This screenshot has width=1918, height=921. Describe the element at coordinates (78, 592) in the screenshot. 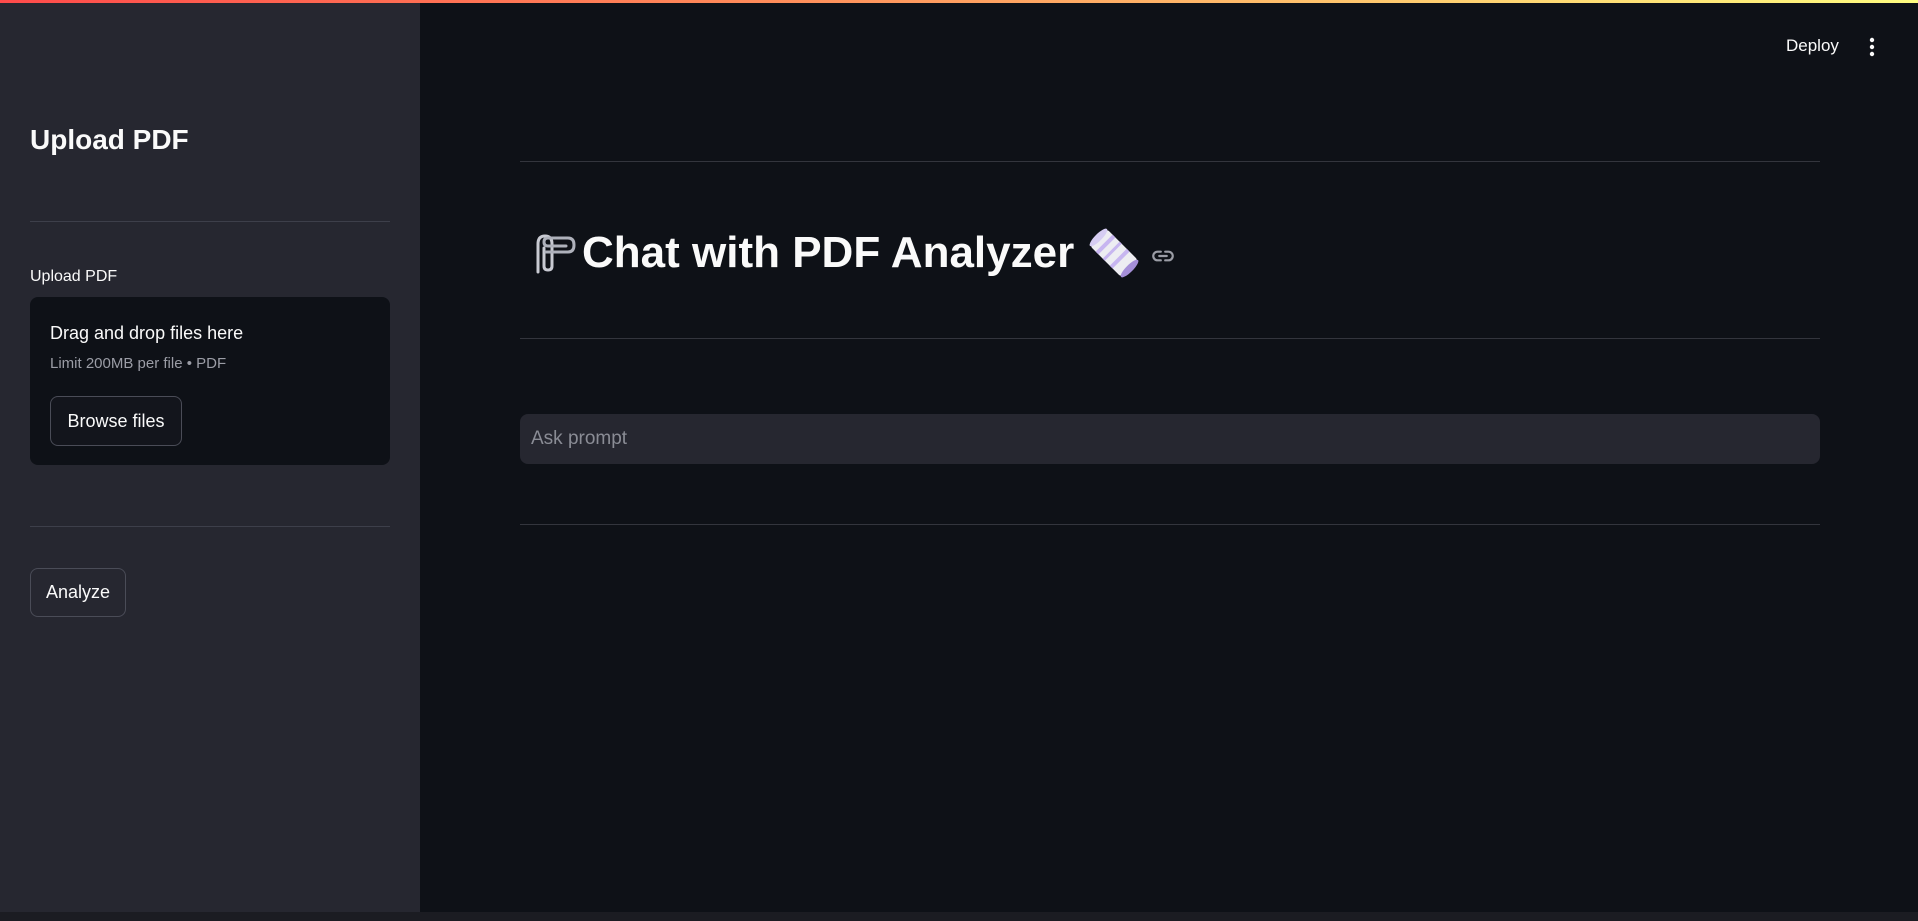

I see `analyze-button: Analyze` at that location.